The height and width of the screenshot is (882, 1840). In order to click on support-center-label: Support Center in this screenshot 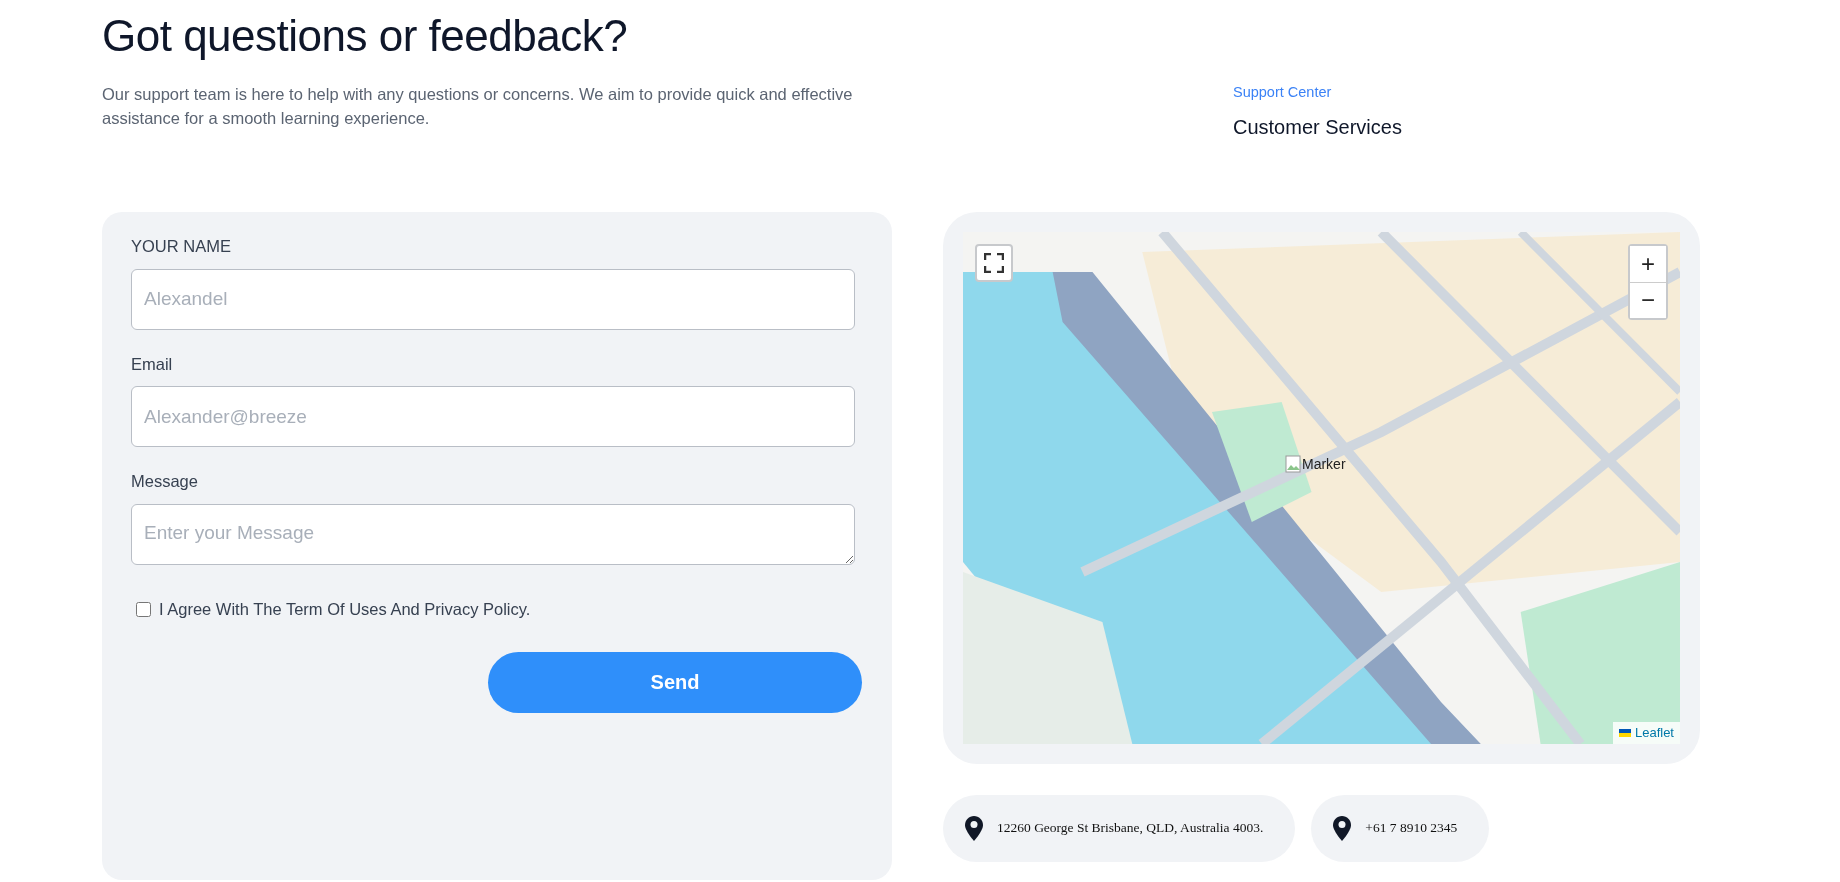, I will do `click(1283, 92)`.